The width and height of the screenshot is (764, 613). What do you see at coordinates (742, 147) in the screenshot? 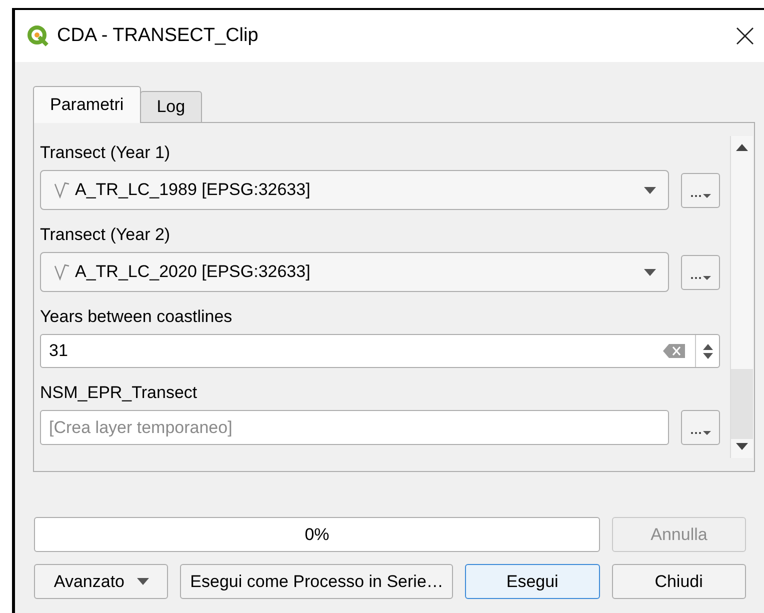
I see `scroll-up-icon` at bounding box center [742, 147].